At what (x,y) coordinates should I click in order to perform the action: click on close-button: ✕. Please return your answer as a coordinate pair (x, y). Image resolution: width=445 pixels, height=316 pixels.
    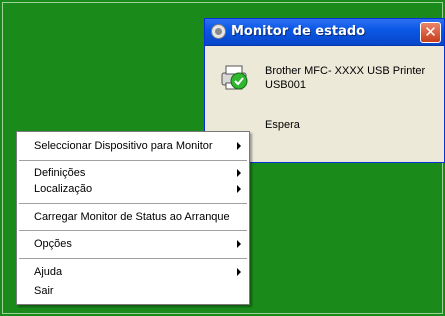
    Looking at the image, I should click on (430, 32).